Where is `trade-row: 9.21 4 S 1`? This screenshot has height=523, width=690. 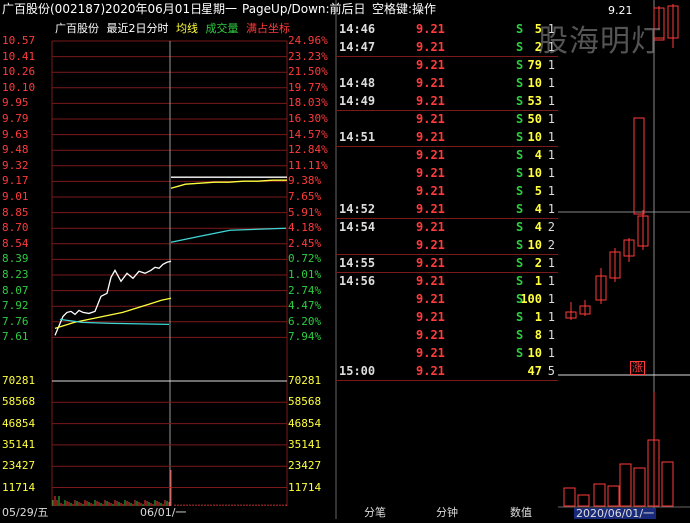
trade-row: 9.21 4 S 1 is located at coordinates (447, 155).